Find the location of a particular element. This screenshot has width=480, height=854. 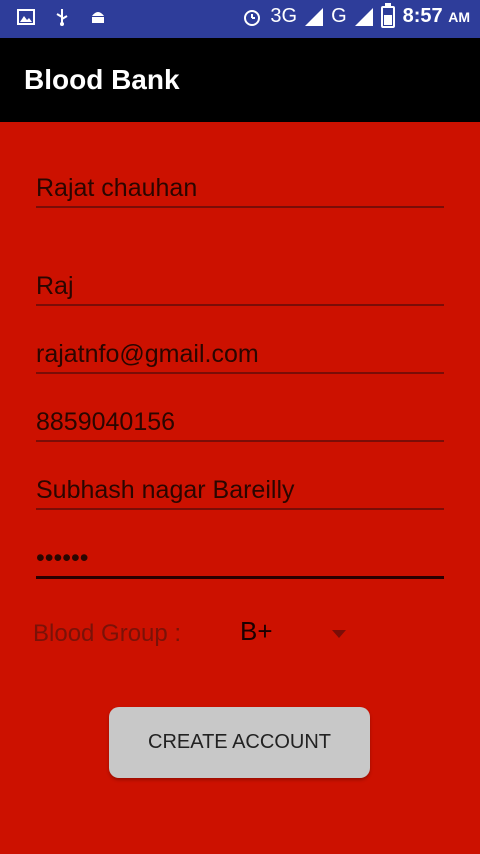

email-value: rajatnfo@gmail.com is located at coordinates (147, 354).